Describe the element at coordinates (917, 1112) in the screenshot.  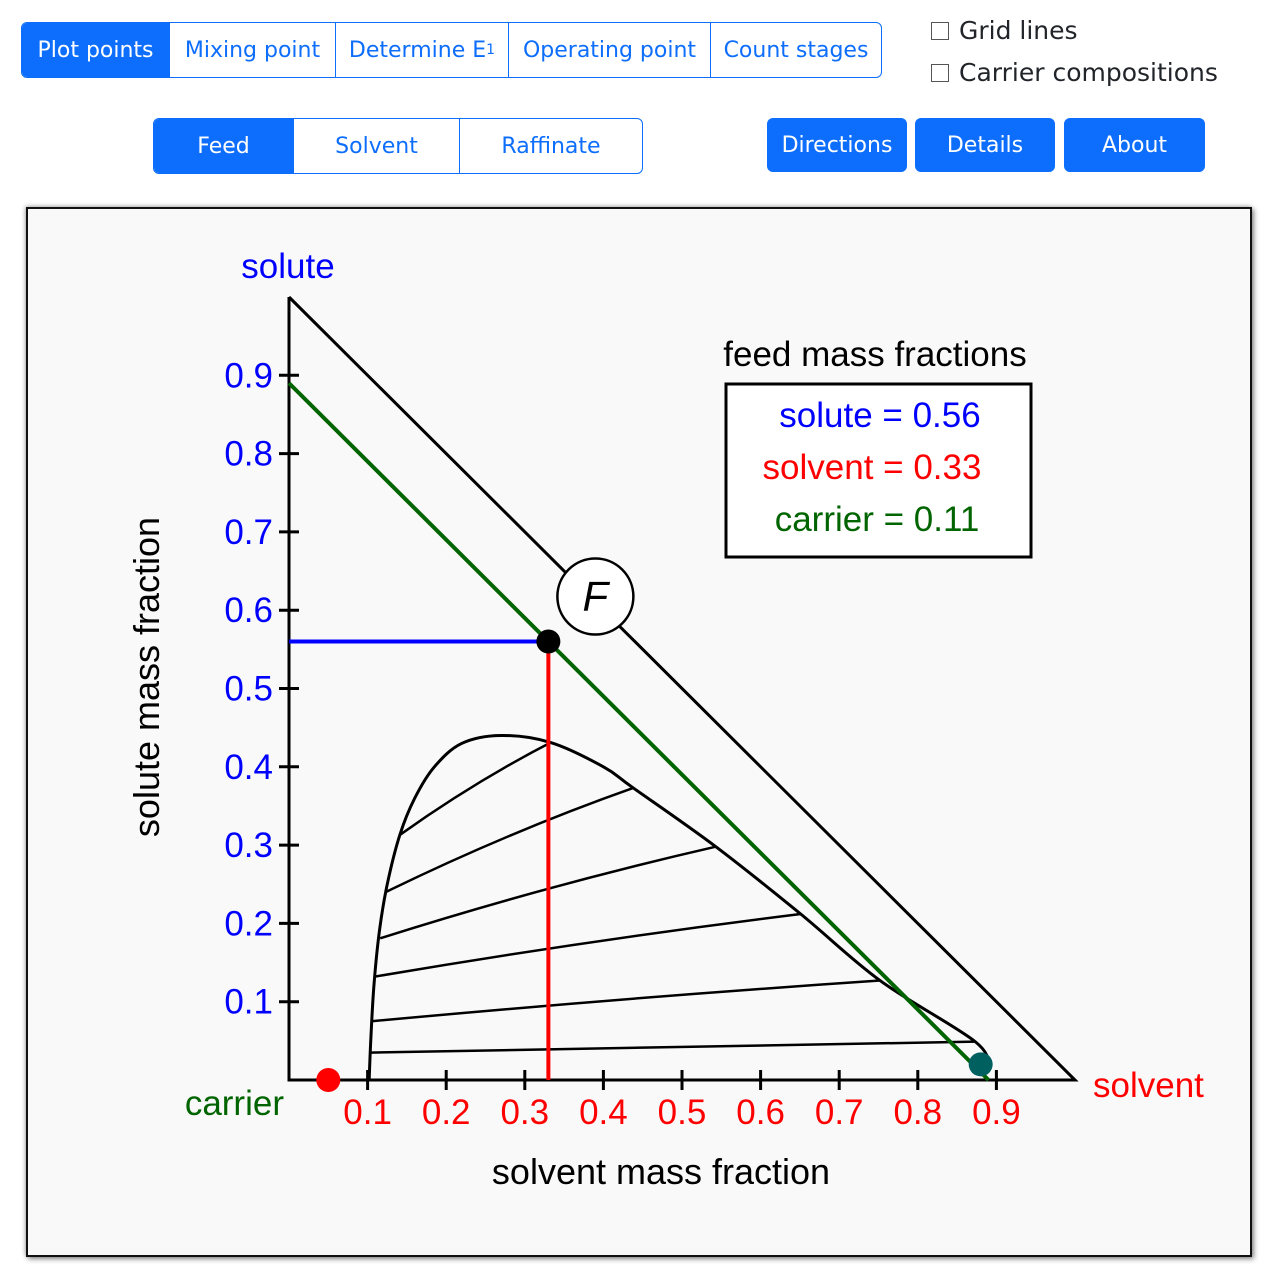
I see `x-tick-label: 0.8` at that location.